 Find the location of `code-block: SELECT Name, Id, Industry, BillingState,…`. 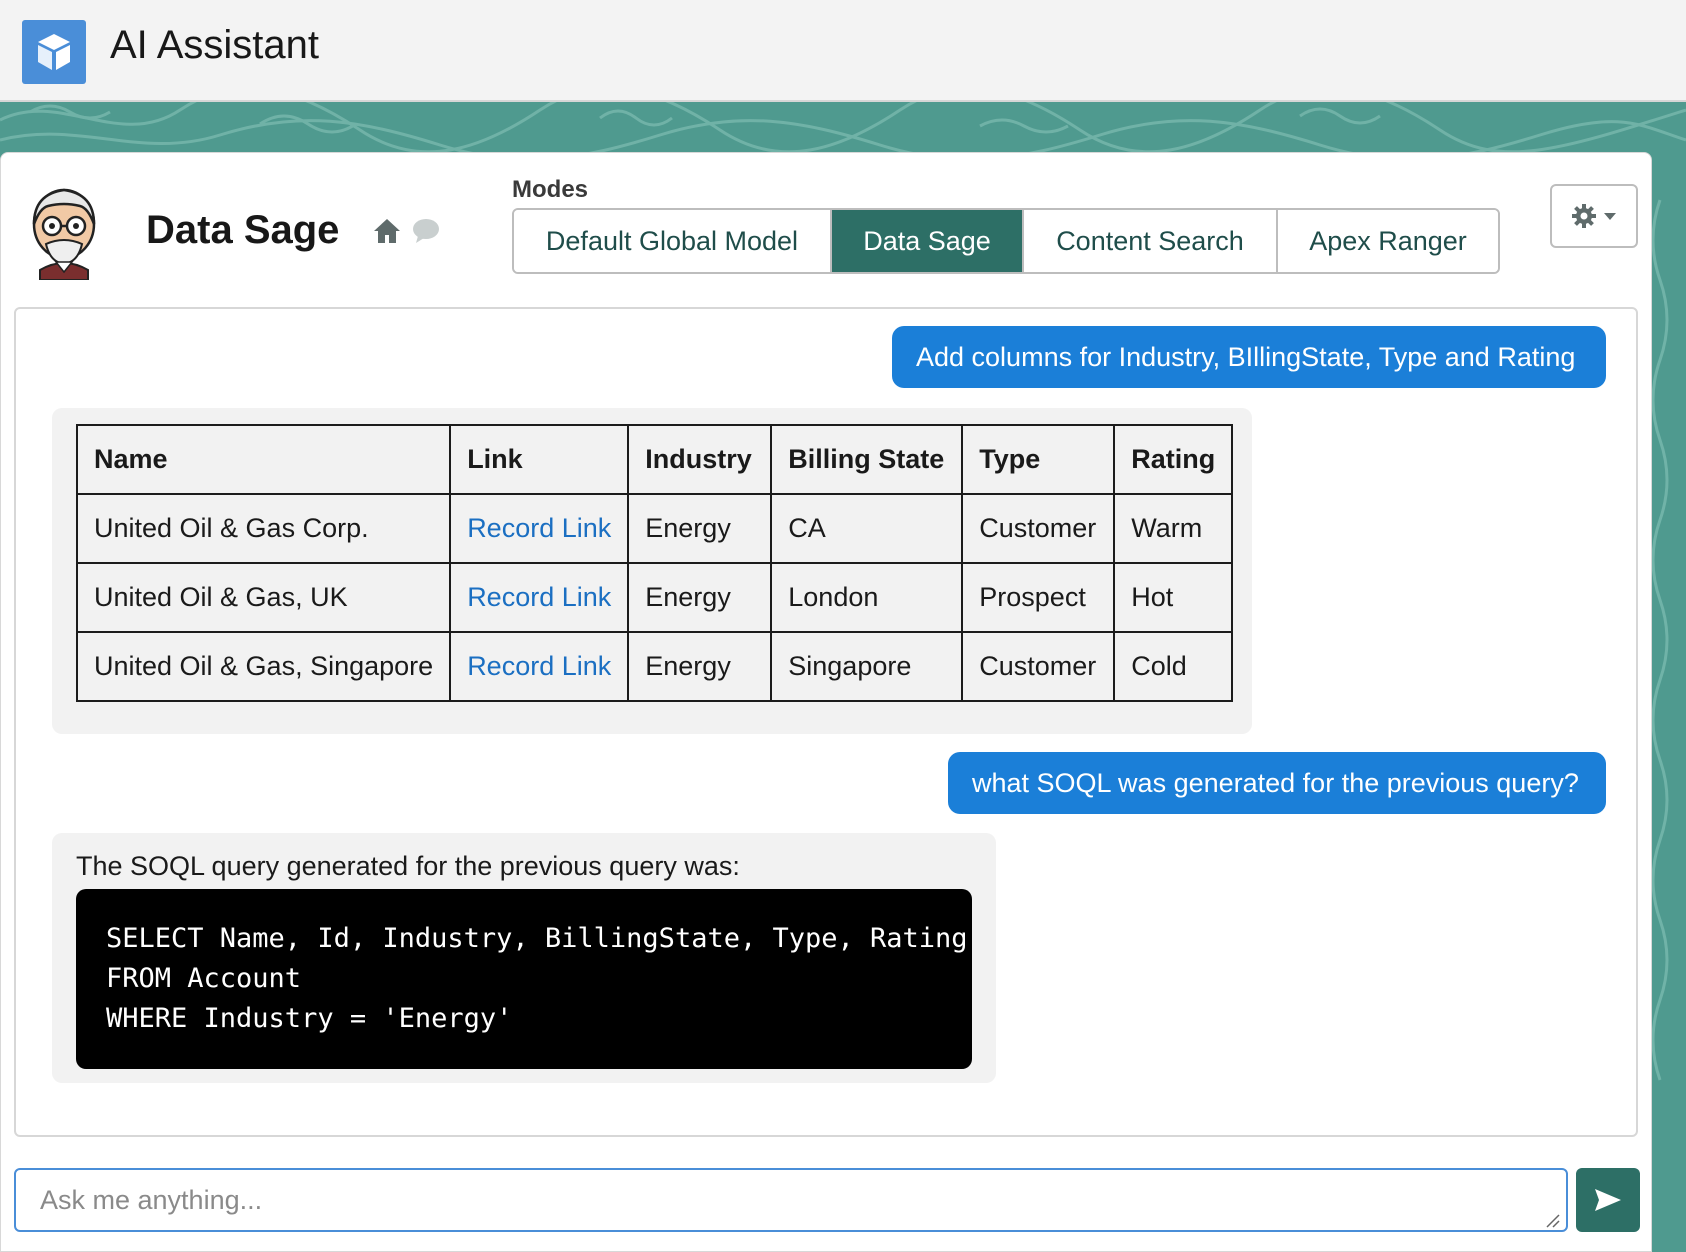

code-block: SELECT Name, Id, Industry, BillingState,… is located at coordinates (524, 979).